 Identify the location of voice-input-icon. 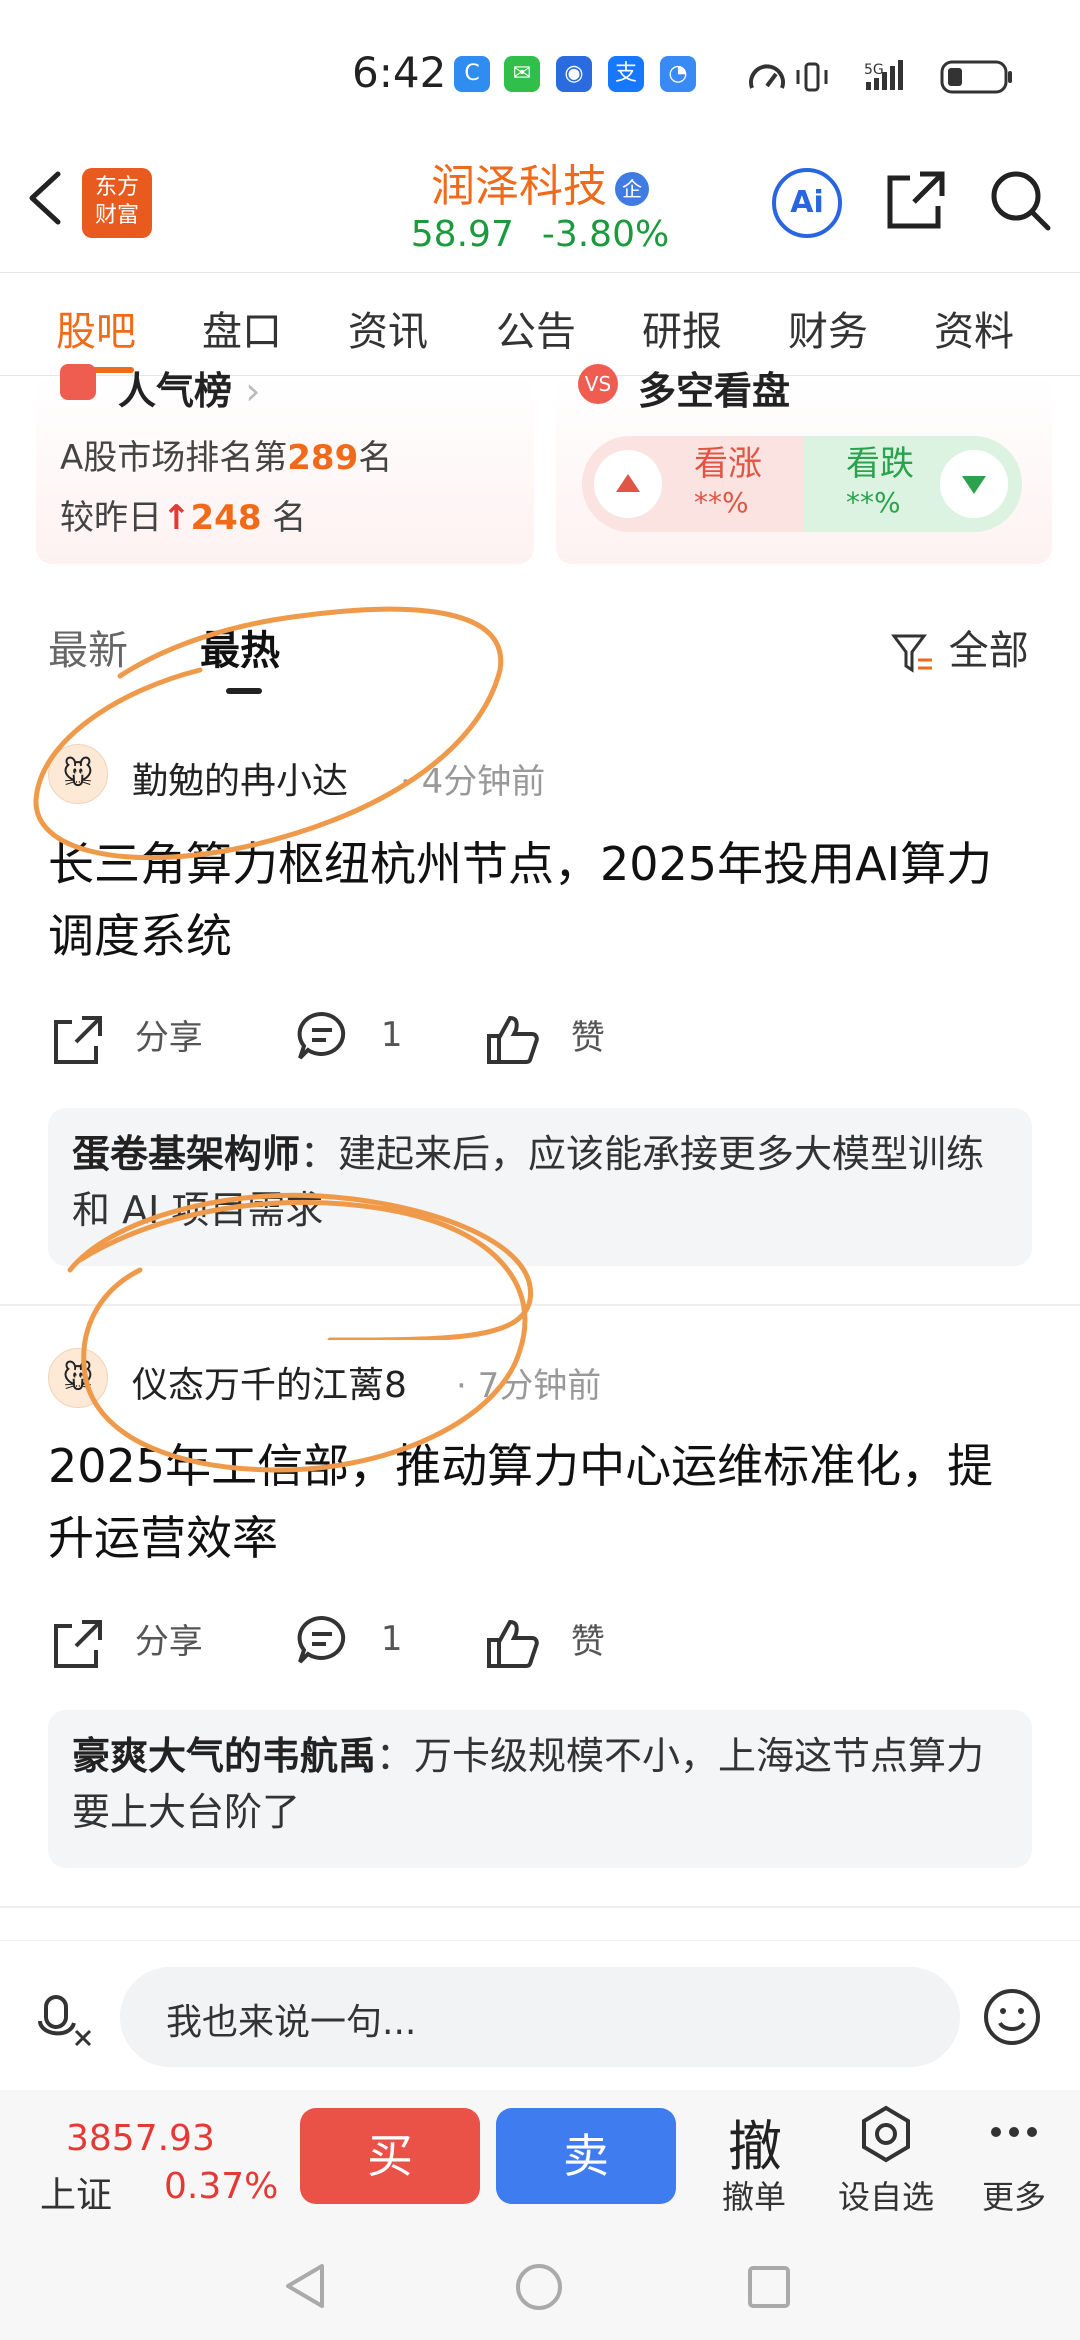
(66, 2021).